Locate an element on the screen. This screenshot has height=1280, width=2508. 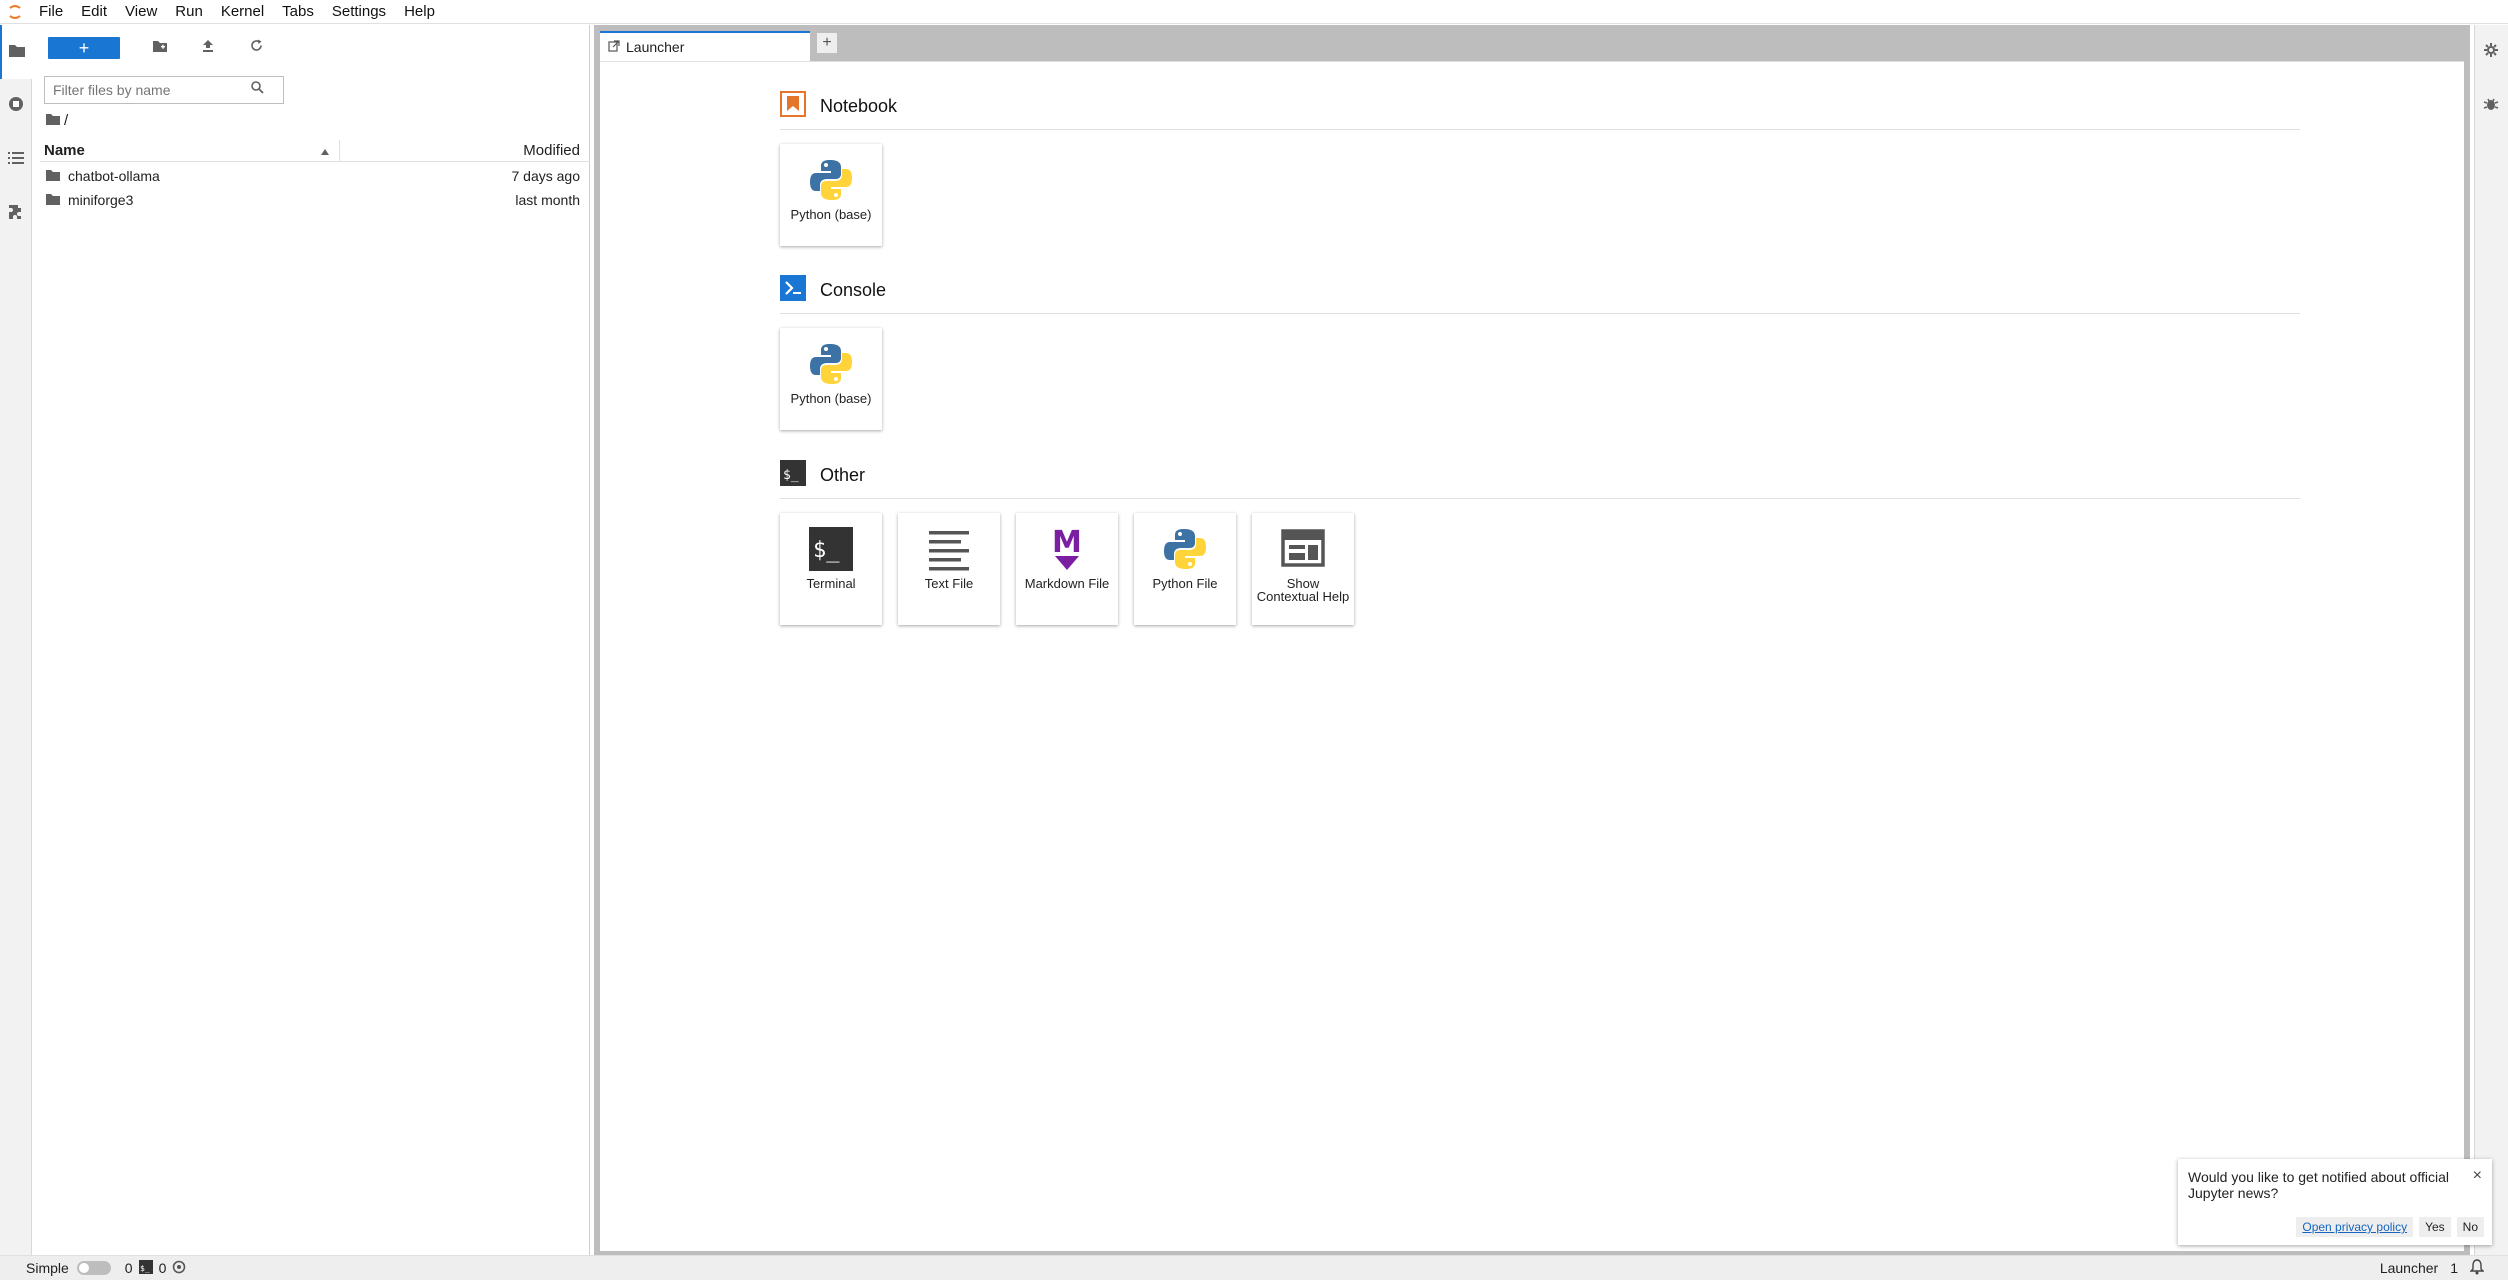
launcher-section-console: Console Python (base) is located at coordinates (1540, 352).